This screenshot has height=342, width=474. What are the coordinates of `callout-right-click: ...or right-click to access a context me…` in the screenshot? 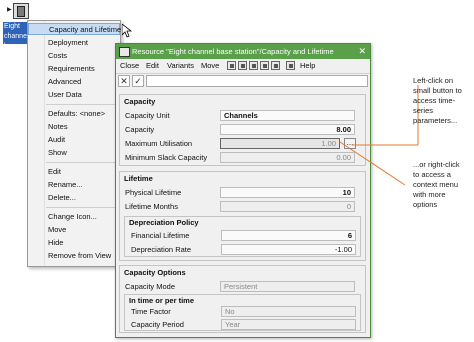 It's located at (436, 185).